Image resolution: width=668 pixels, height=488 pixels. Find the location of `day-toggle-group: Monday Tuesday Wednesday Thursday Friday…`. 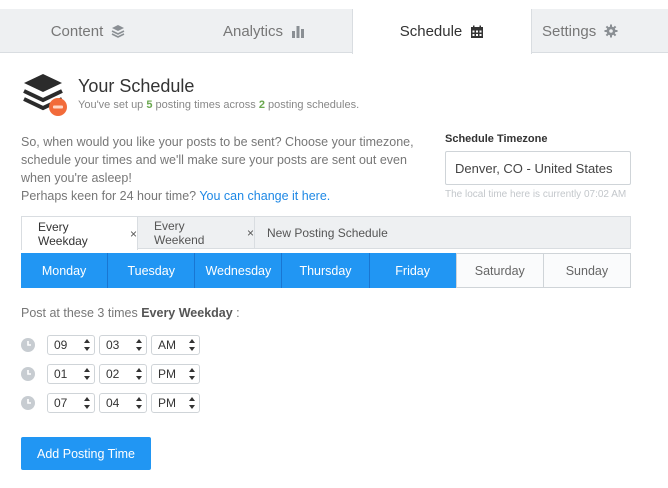

day-toggle-group: Monday Tuesday Wednesday Thursday Friday… is located at coordinates (326, 270).